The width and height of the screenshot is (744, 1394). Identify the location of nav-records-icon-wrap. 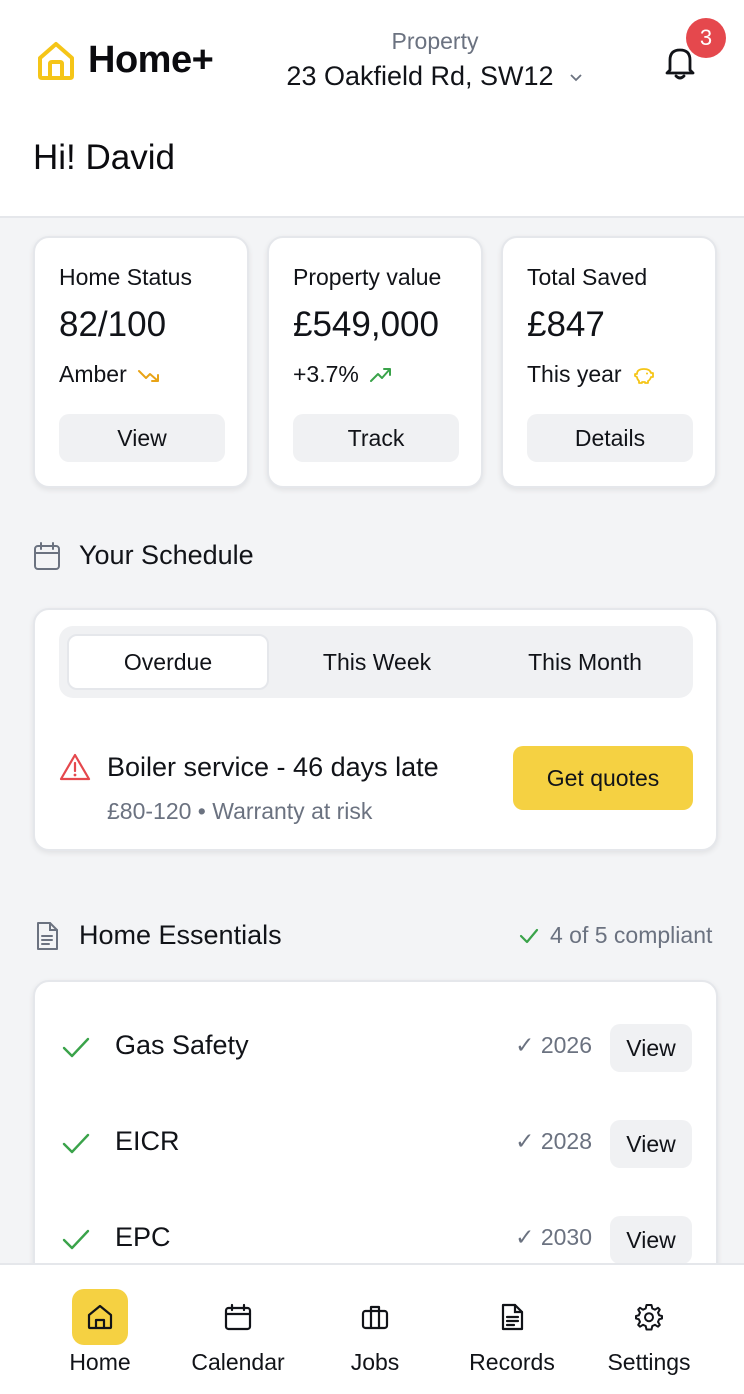
(512, 1317).